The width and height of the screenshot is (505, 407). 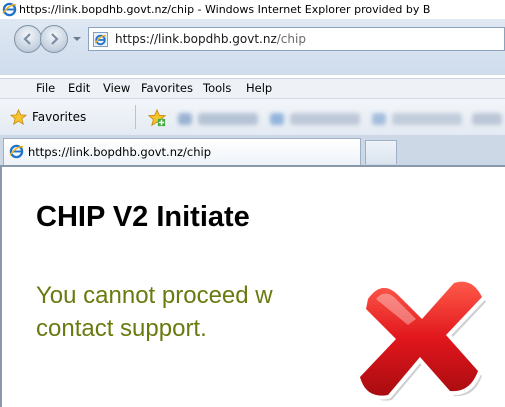 What do you see at coordinates (116, 88) in the screenshot?
I see `menu-view: View` at bounding box center [116, 88].